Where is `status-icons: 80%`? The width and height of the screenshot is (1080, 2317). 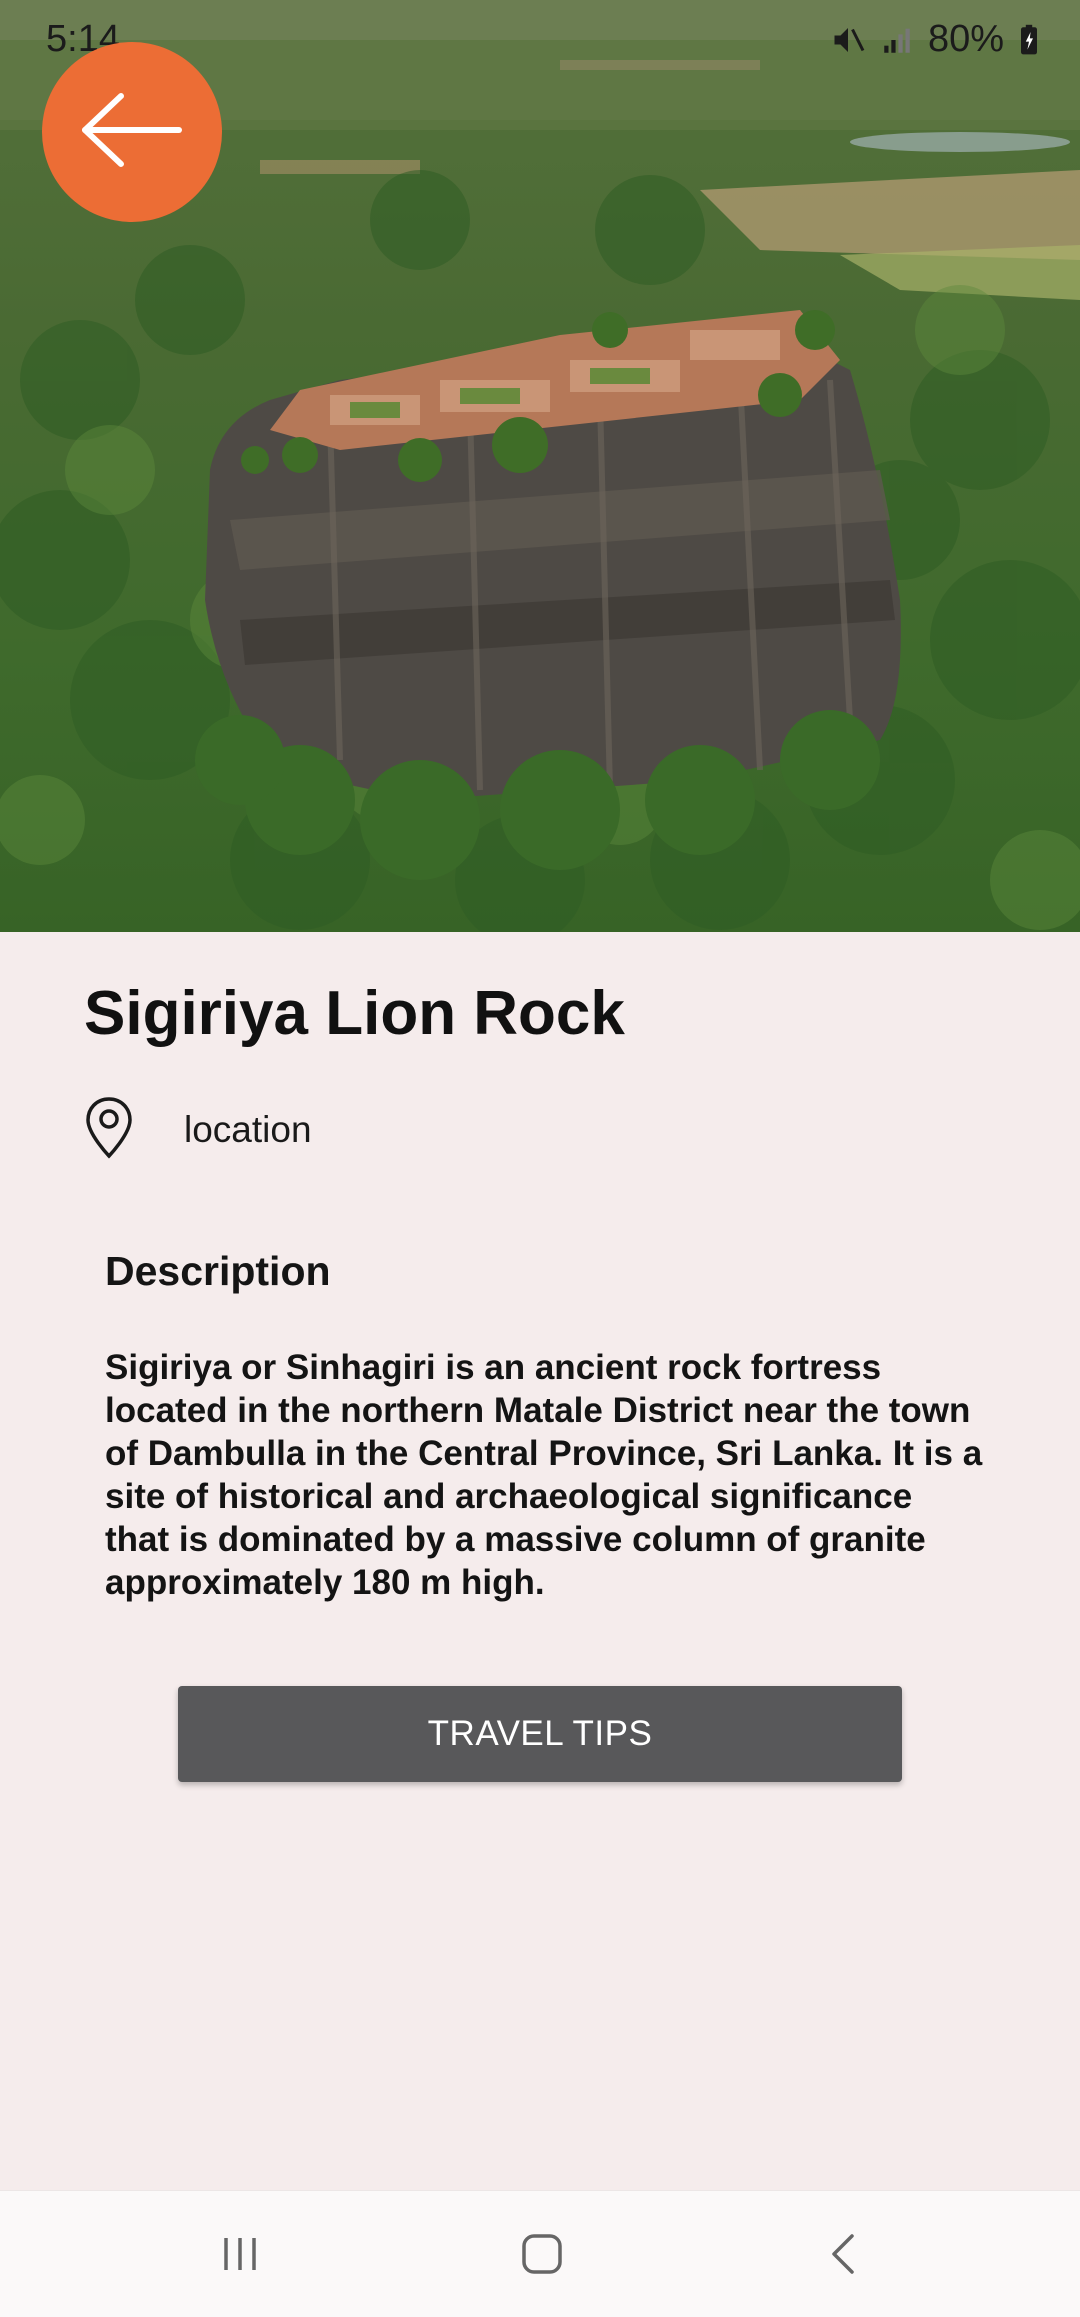 status-icons: 80% is located at coordinates (935, 39).